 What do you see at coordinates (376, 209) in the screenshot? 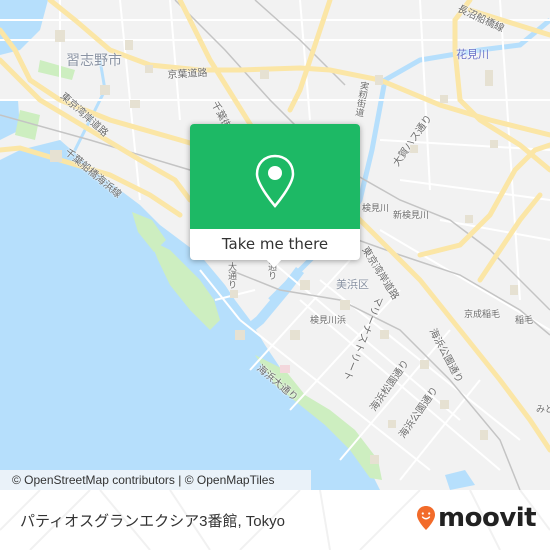
I see `map-label-kemigawa-station: 検見川` at bounding box center [376, 209].